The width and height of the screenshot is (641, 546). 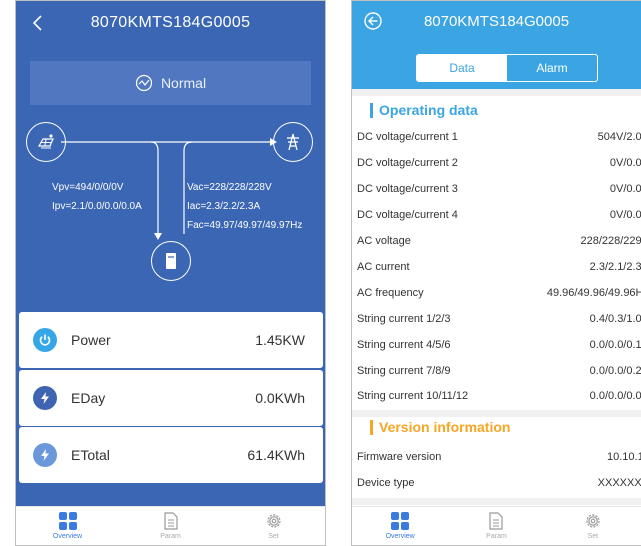 What do you see at coordinates (390, 293) in the screenshot?
I see `row-label: AC frequency` at bounding box center [390, 293].